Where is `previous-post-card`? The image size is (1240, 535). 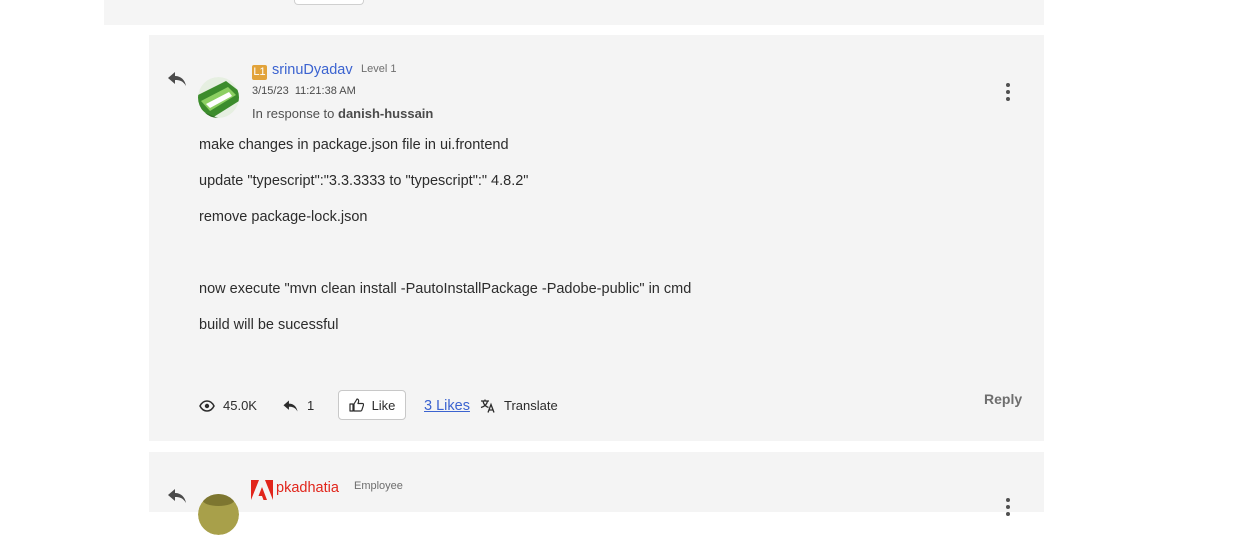 previous-post-card is located at coordinates (574, 12).